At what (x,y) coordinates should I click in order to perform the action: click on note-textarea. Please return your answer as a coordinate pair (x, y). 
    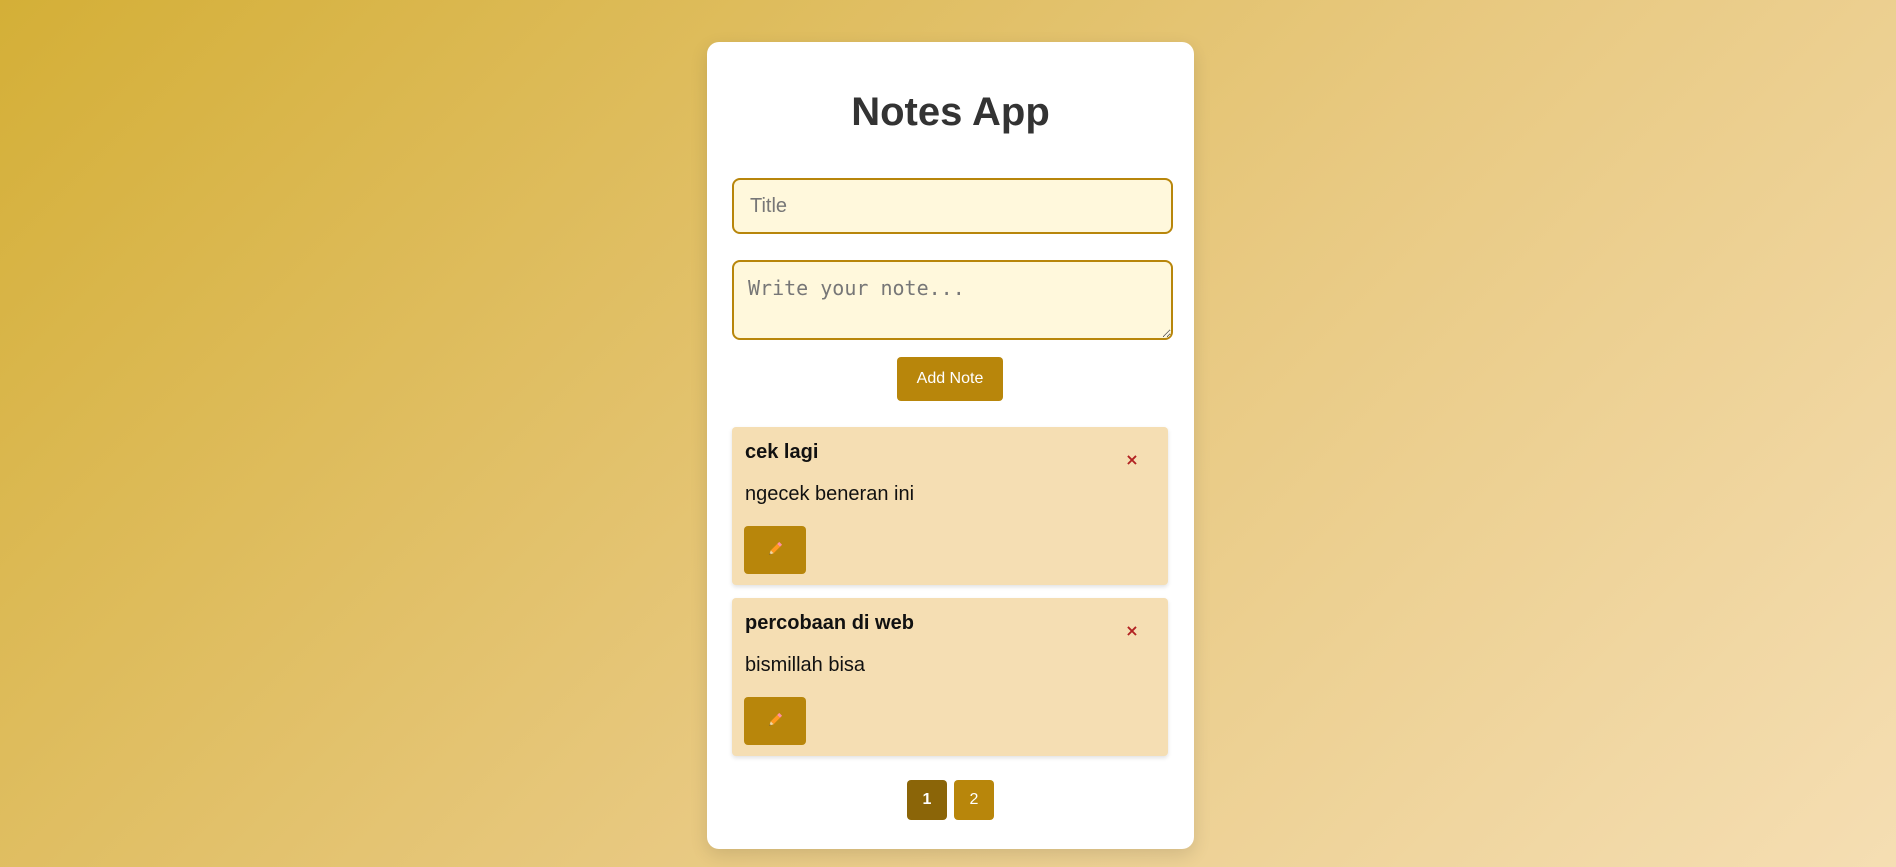
    Looking at the image, I should click on (952, 300).